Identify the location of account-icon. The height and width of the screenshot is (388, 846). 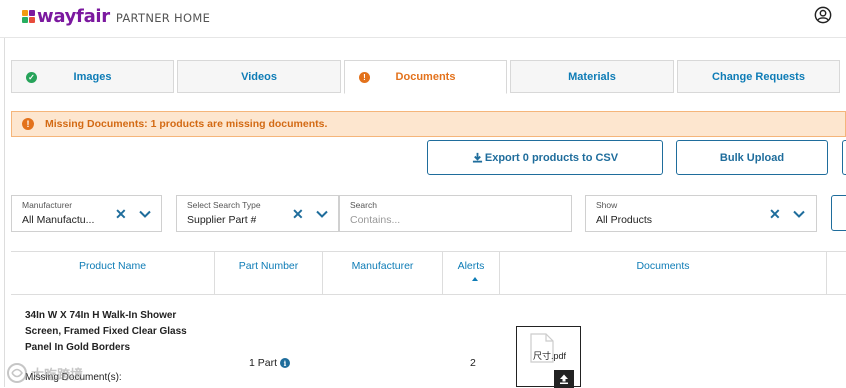
(823, 15).